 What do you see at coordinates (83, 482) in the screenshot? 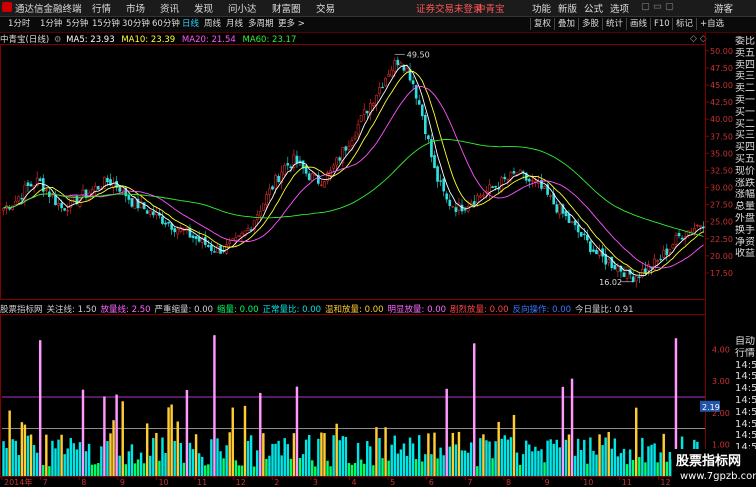
I see `month-axis-label: 8` at bounding box center [83, 482].